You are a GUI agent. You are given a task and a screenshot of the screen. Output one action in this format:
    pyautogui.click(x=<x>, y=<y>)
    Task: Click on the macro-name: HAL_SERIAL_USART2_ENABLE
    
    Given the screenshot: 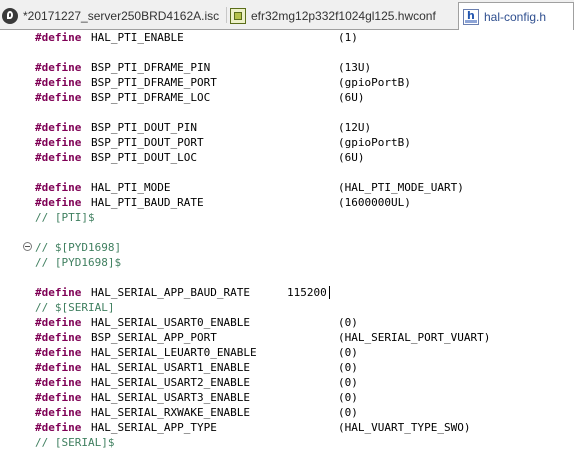 What is the action you would take?
    pyautogui.click(x=170, y=382)
    